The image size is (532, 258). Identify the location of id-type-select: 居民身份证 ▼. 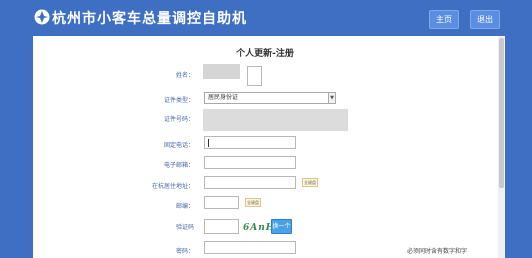
(270, 98).